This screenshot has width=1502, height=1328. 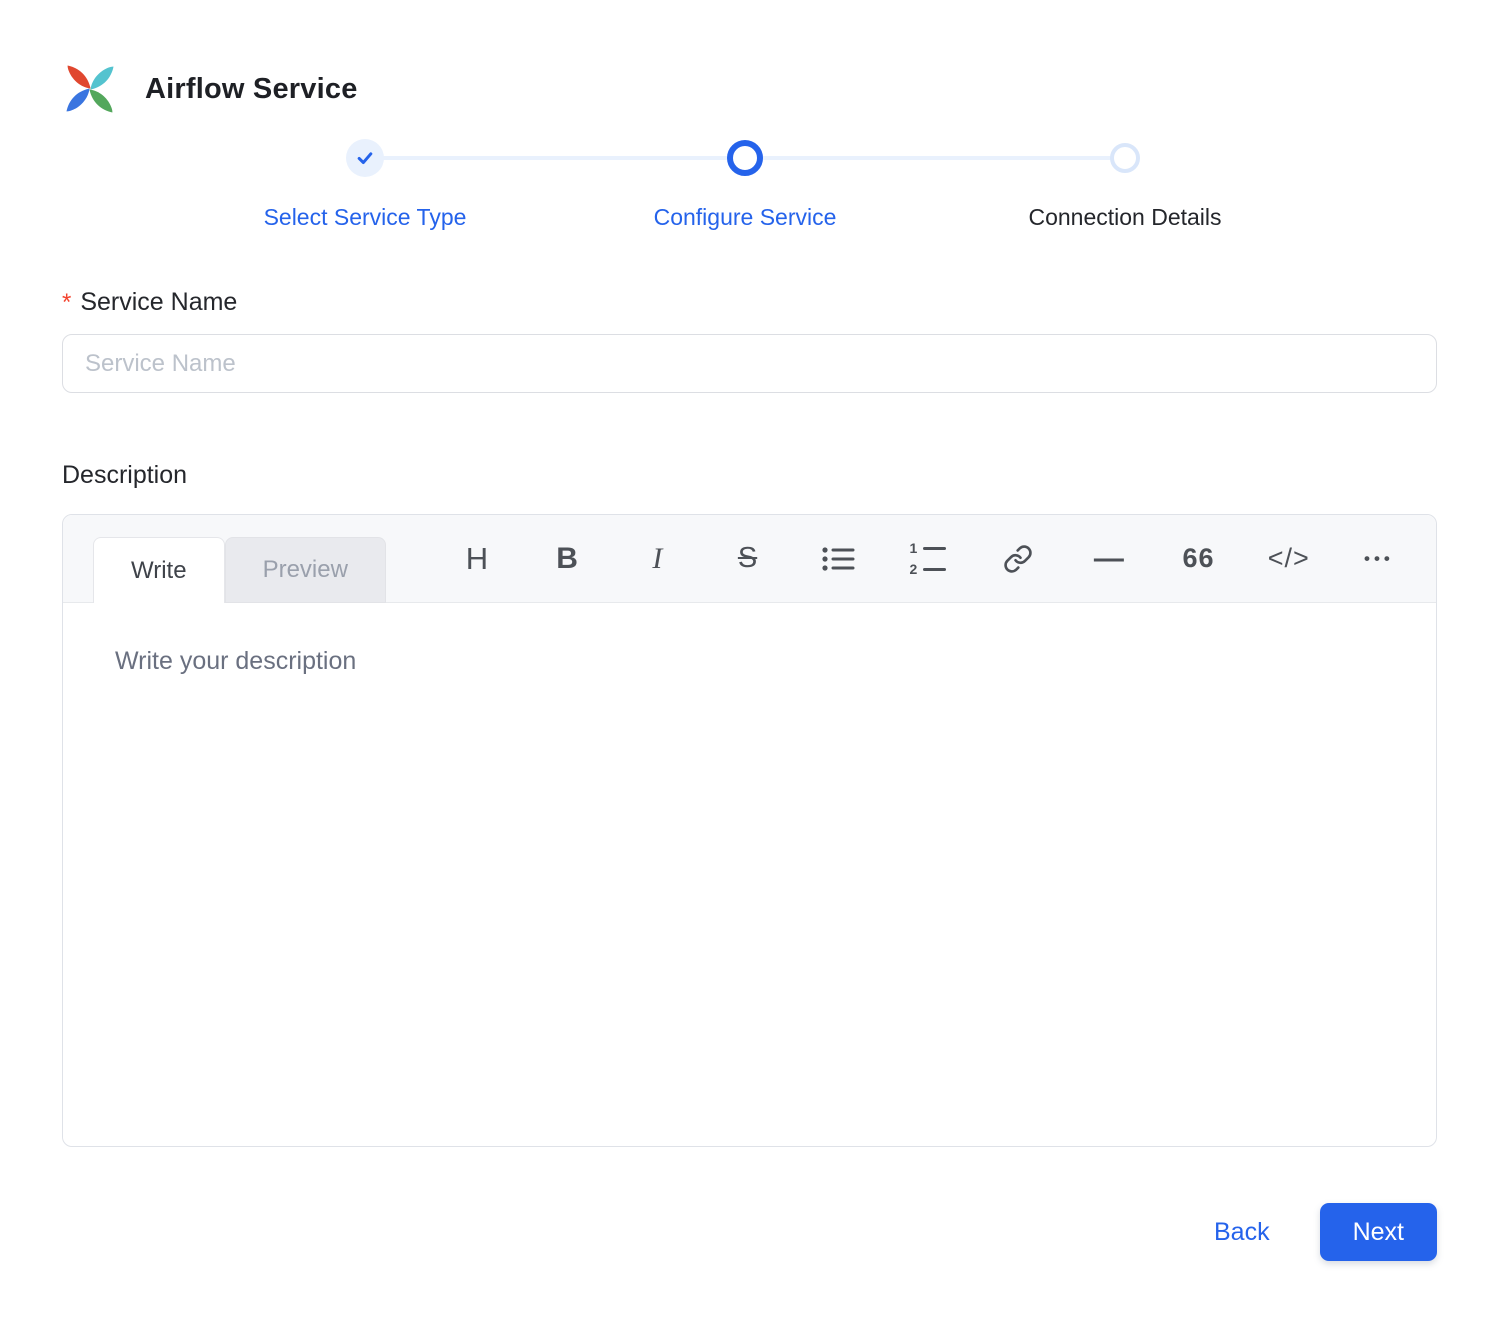 I want to click on toolbar-buttons: H B I S 1 2 — 66 </> •••, so click(x=935, y=559).